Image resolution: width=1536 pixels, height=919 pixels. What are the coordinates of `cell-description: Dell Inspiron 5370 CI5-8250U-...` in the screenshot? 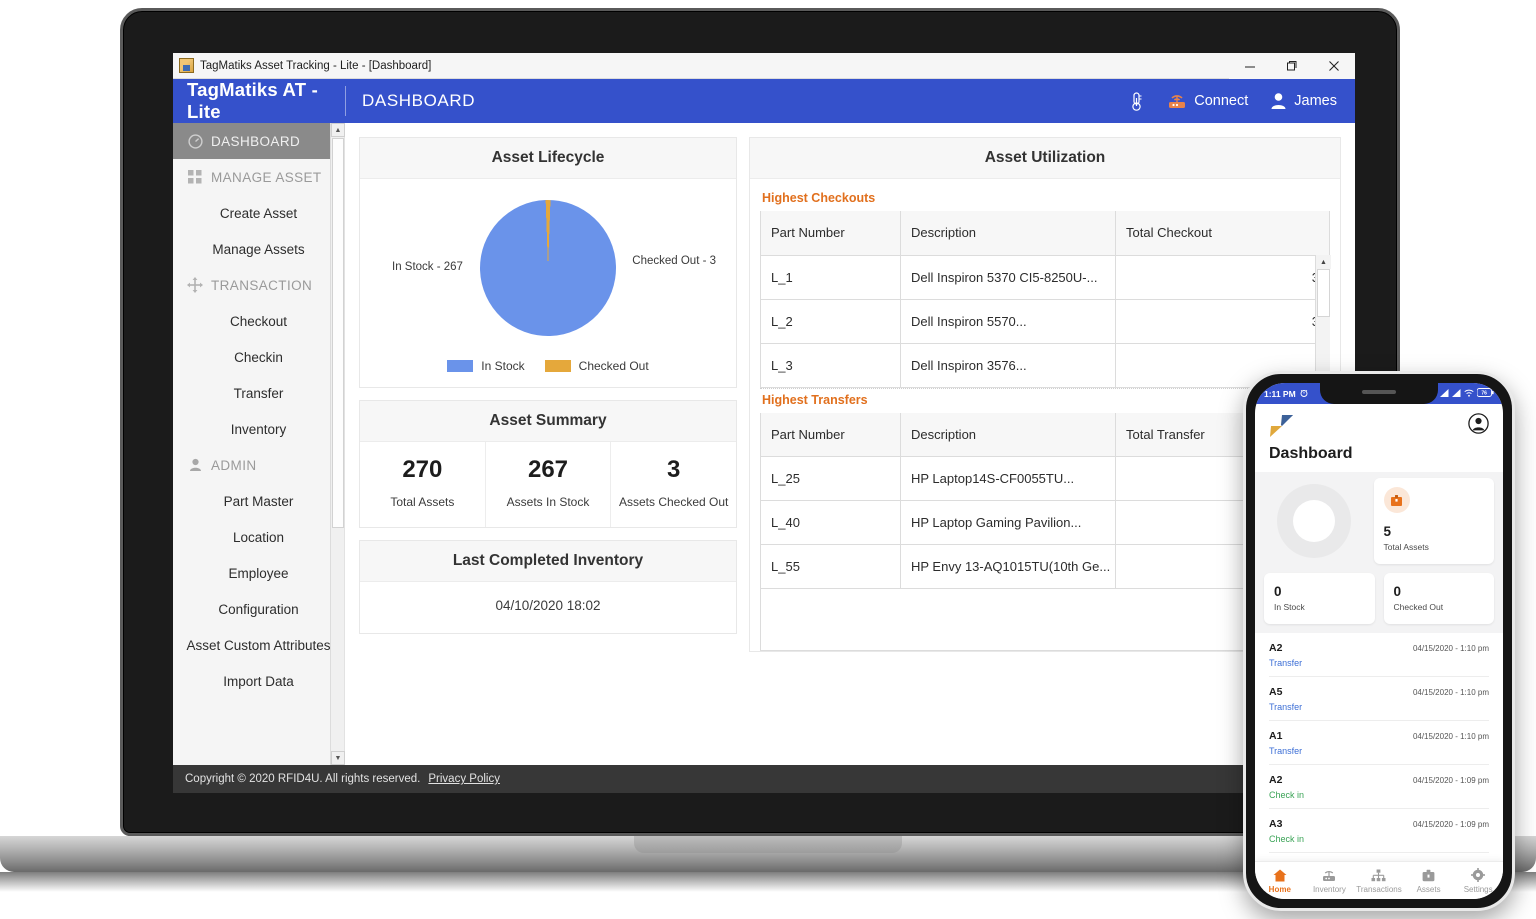 It's located at (1008, 277).